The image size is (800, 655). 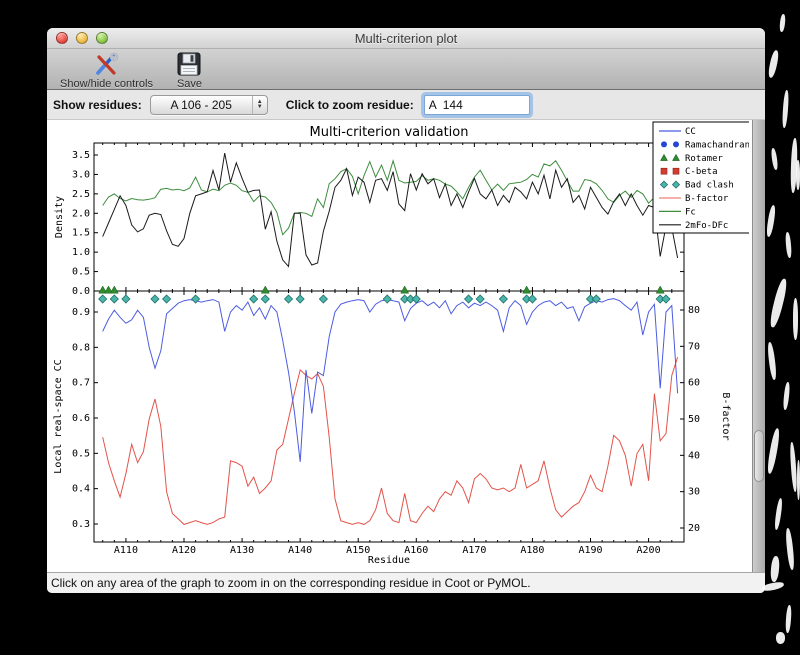 What do you see at coordinates (81, 291) in the screenshot?
I see `svg-text: 0.0` at bounding box center [81, 291].